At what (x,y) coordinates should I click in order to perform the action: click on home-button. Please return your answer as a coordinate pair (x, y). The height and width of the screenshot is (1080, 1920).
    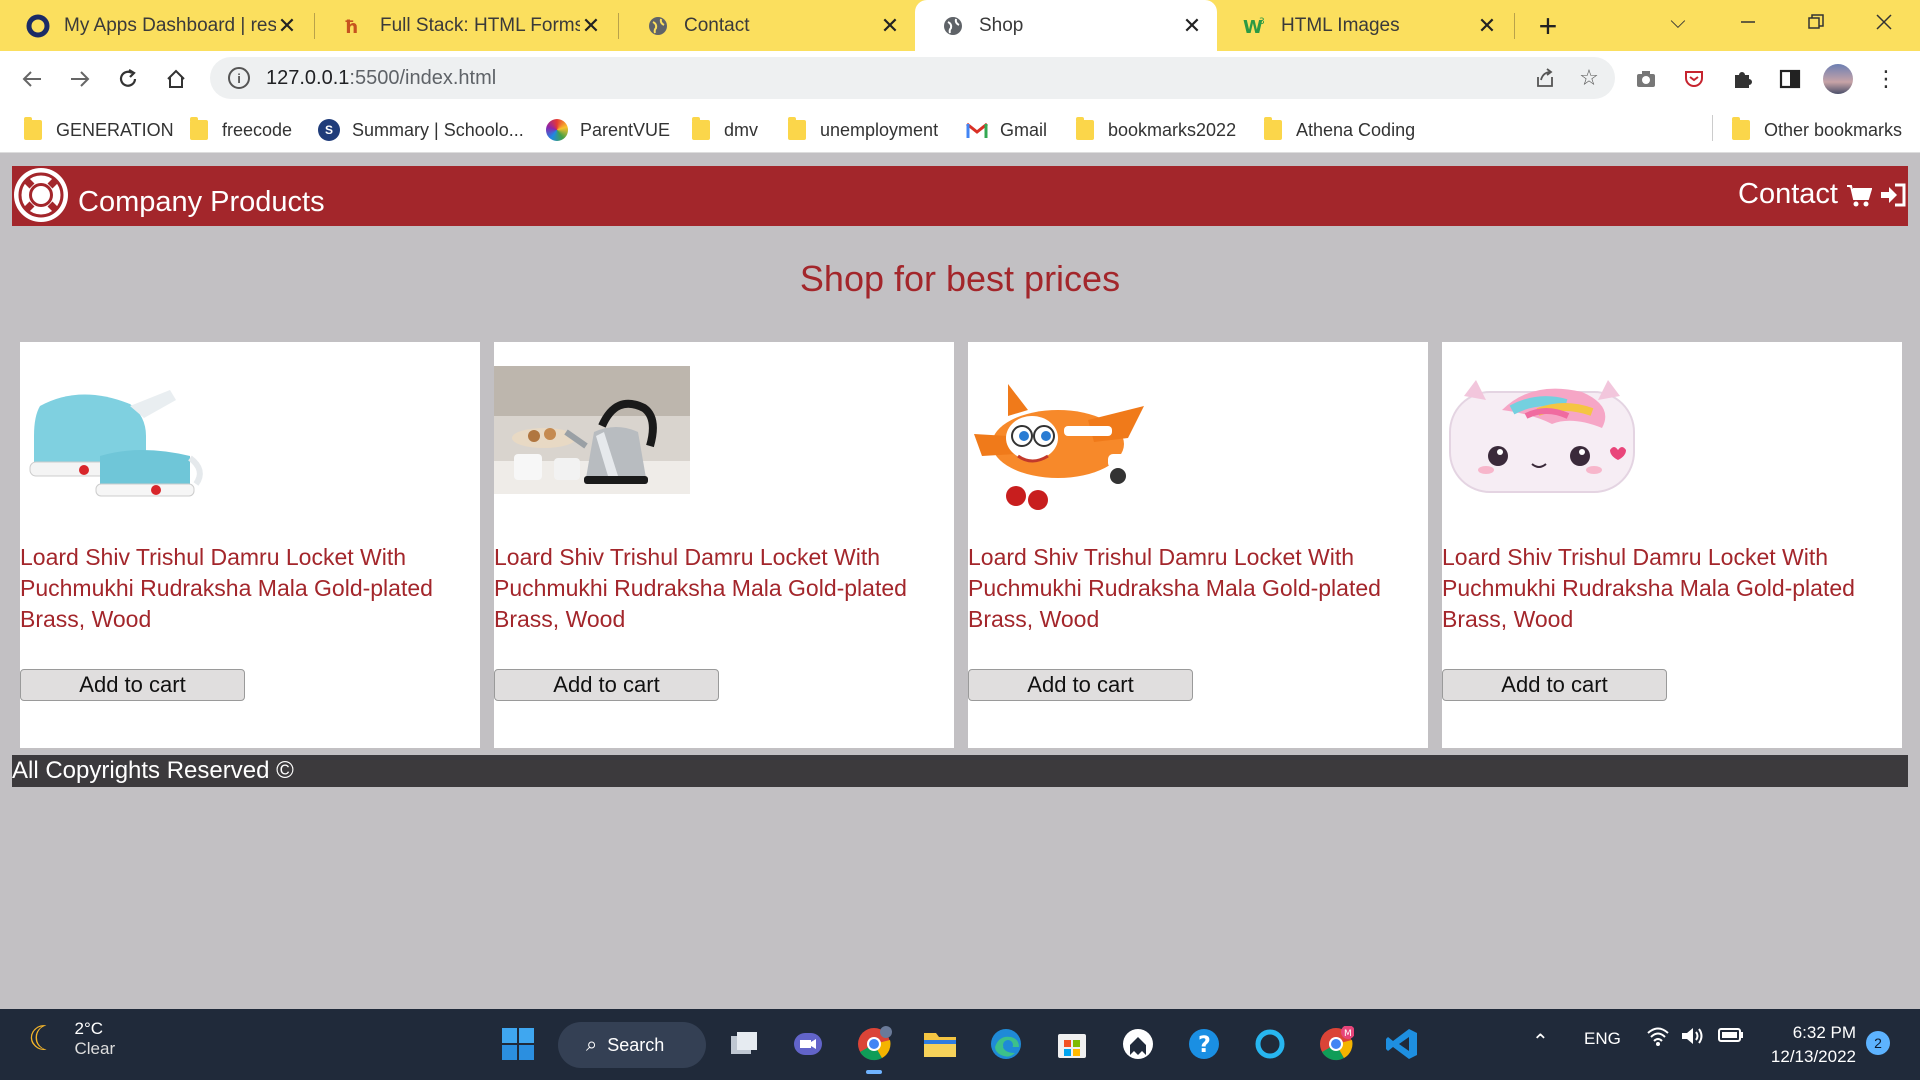
    Looking at the image, I should click on (176, 79).